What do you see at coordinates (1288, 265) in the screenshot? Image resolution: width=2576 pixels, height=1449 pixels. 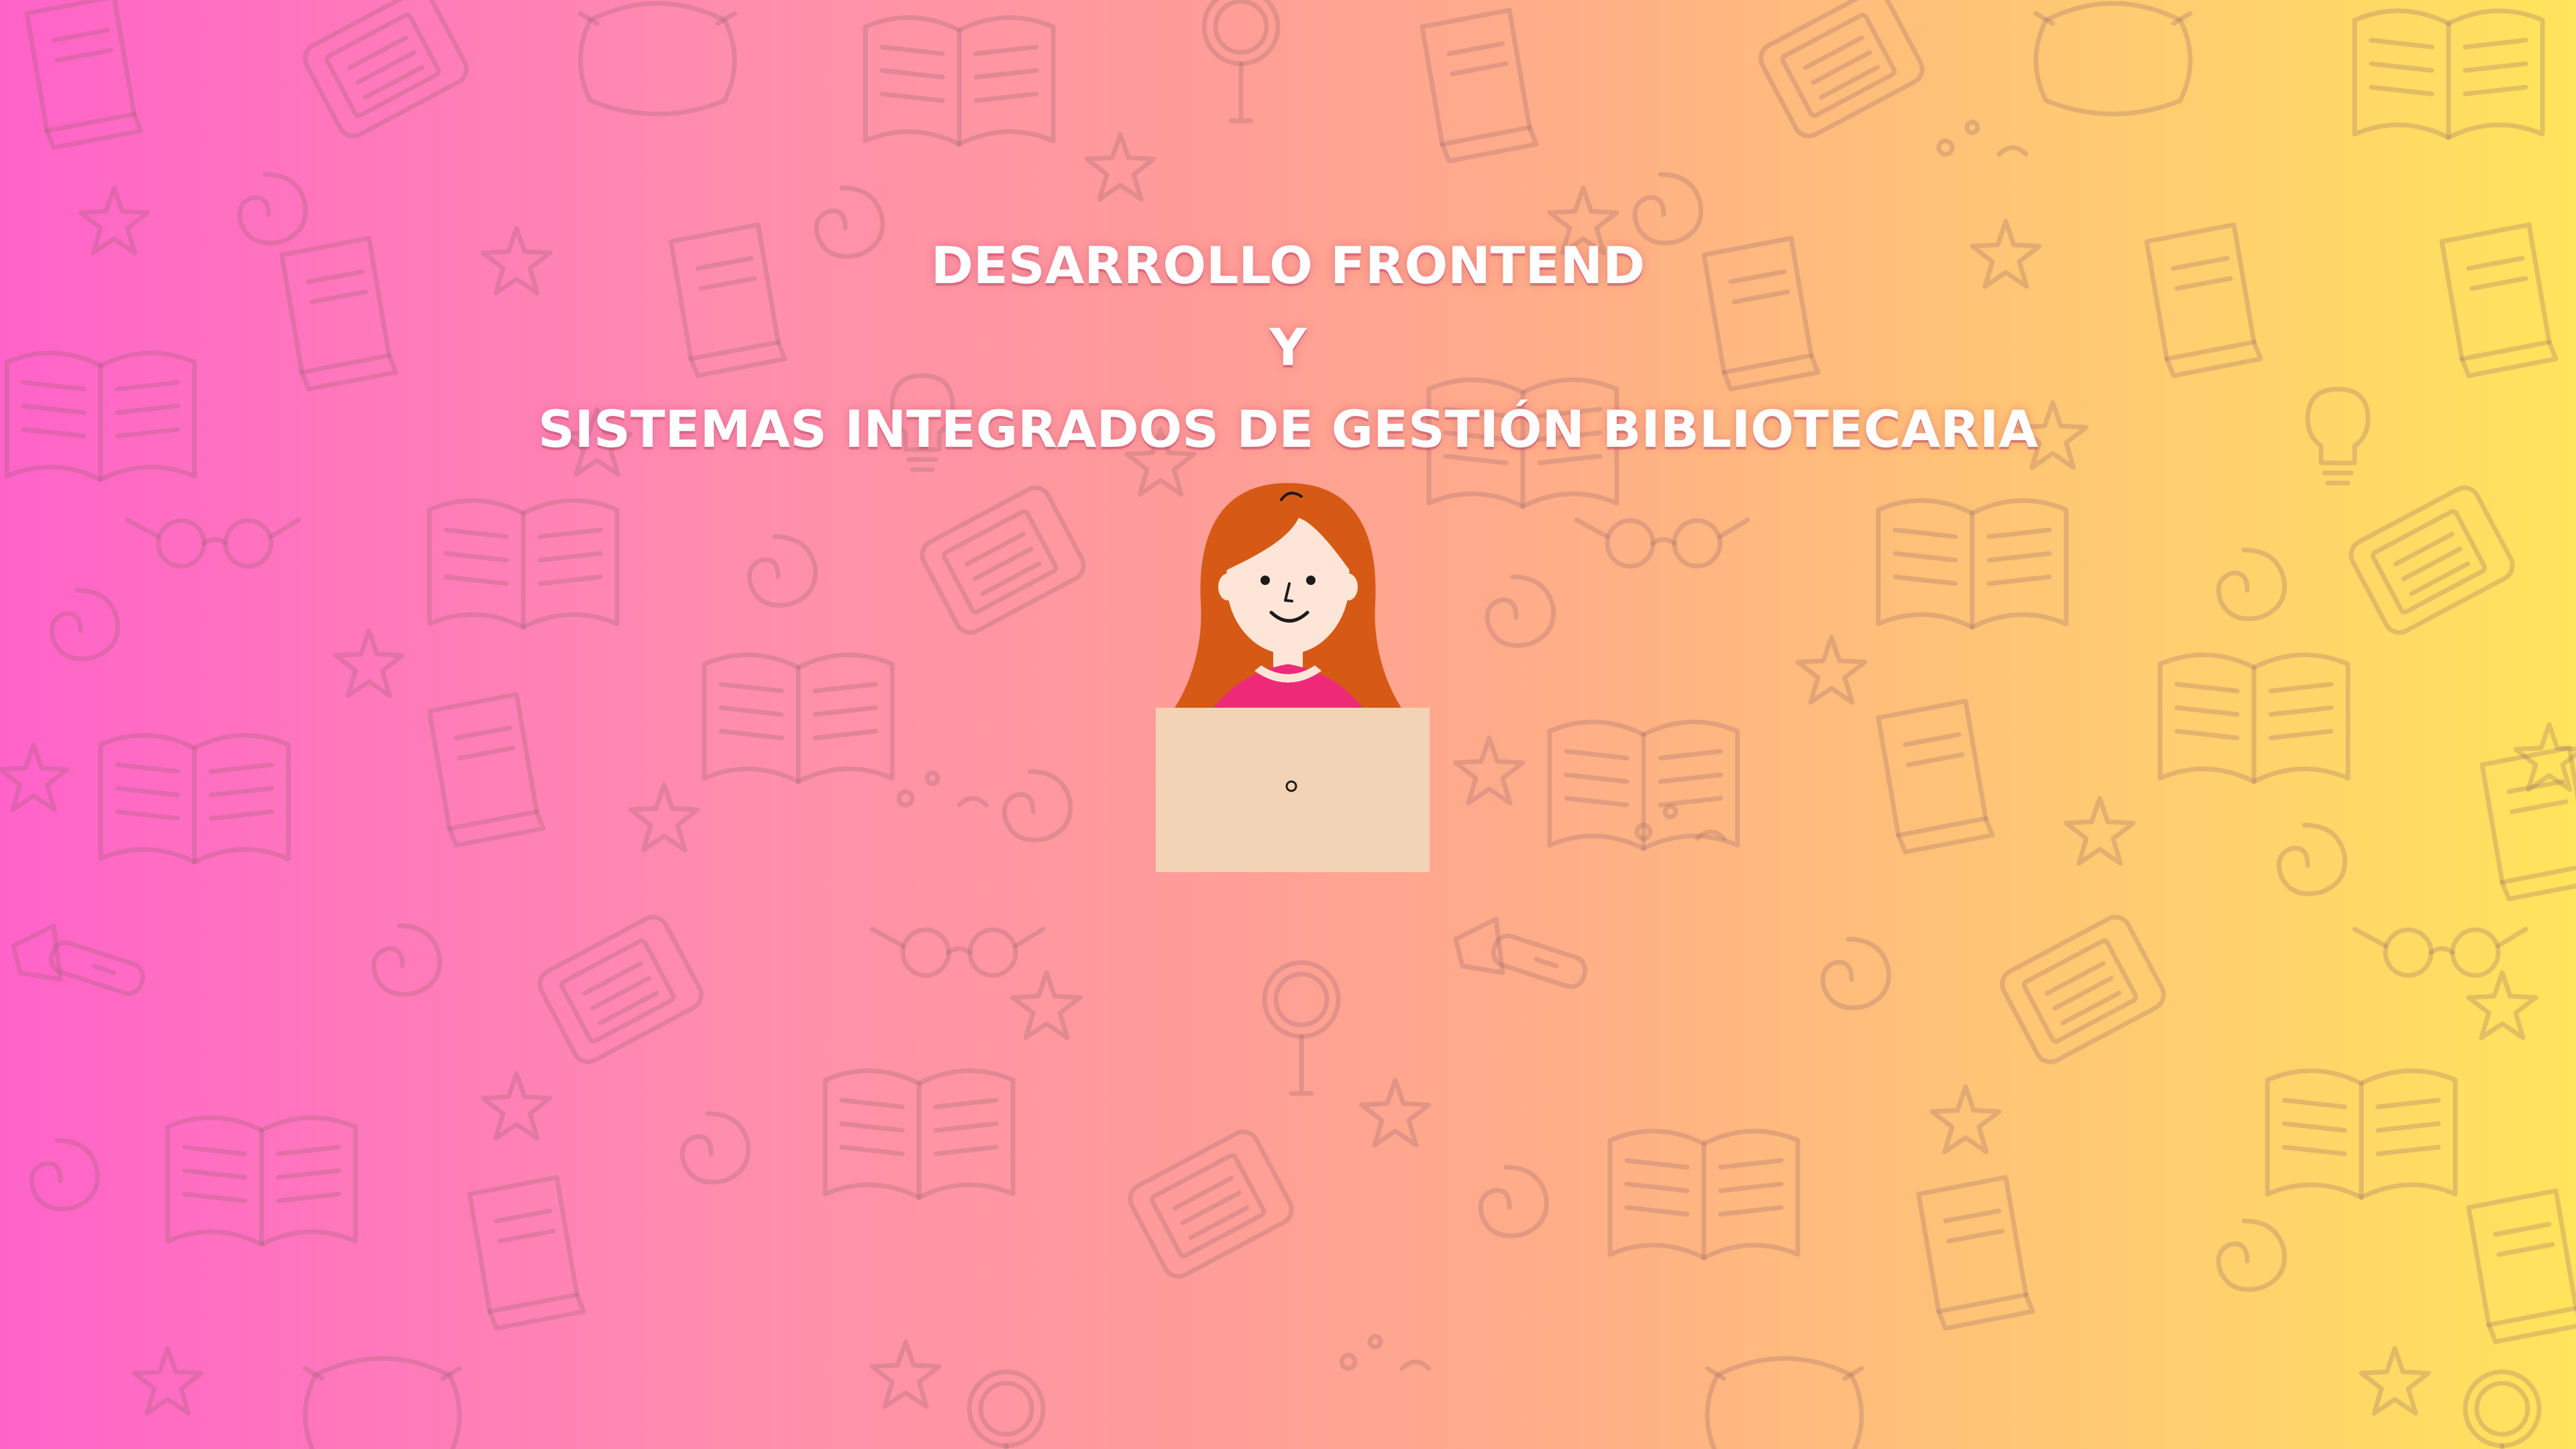 I see `title-line-1: DESARROLLO FRONTEND` at bounding box center [1288, 265].